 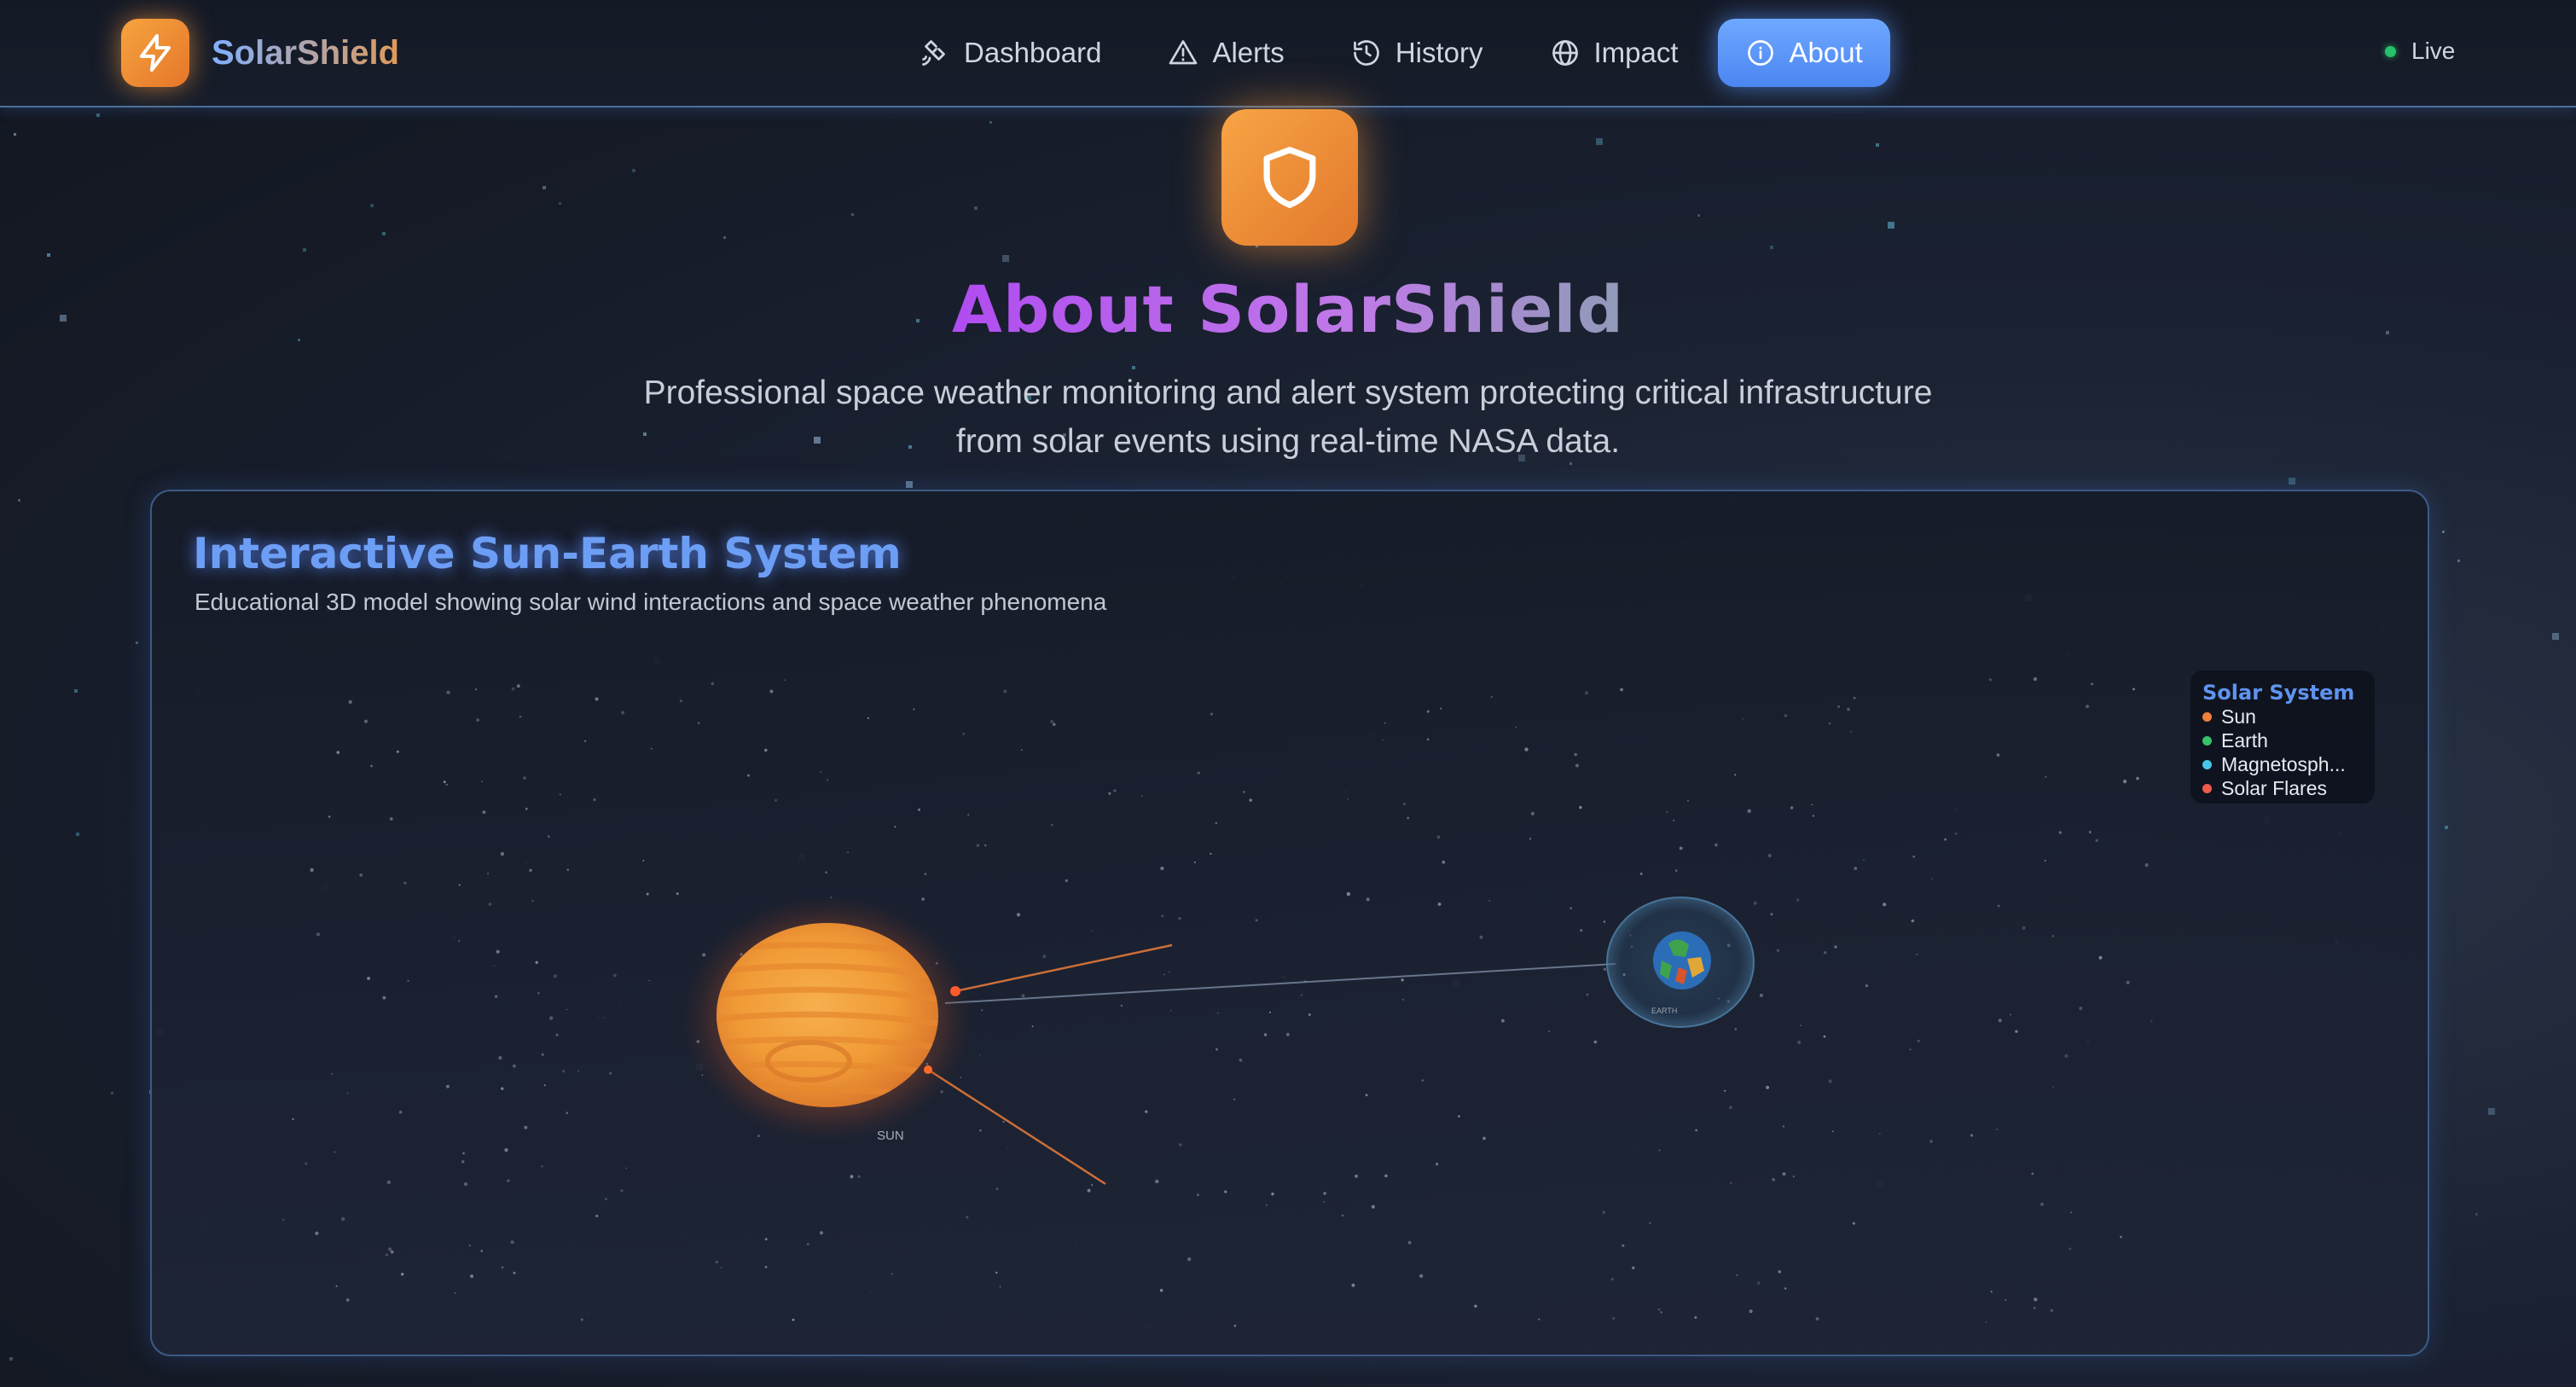 What do you see at coordinates (1010, 53) in the screenshot?
I see `nav-item-dashboard: Dashboard` at bounding box center [1010, 53].